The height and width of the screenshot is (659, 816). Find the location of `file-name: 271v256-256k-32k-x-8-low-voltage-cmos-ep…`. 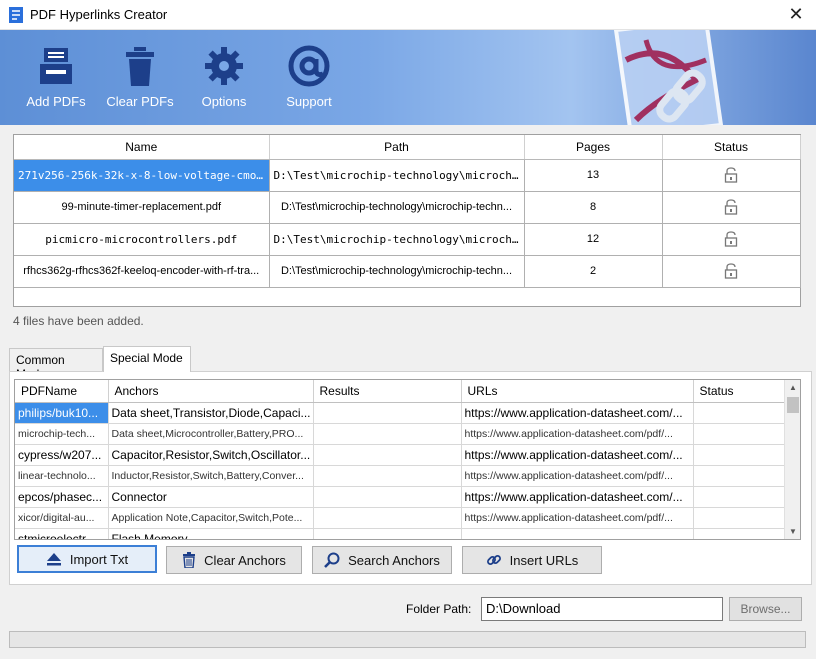

file-name: 271v256-256k-32k-x-8-low-voltage-cmos-ep… is located at coordinates (142, 175).